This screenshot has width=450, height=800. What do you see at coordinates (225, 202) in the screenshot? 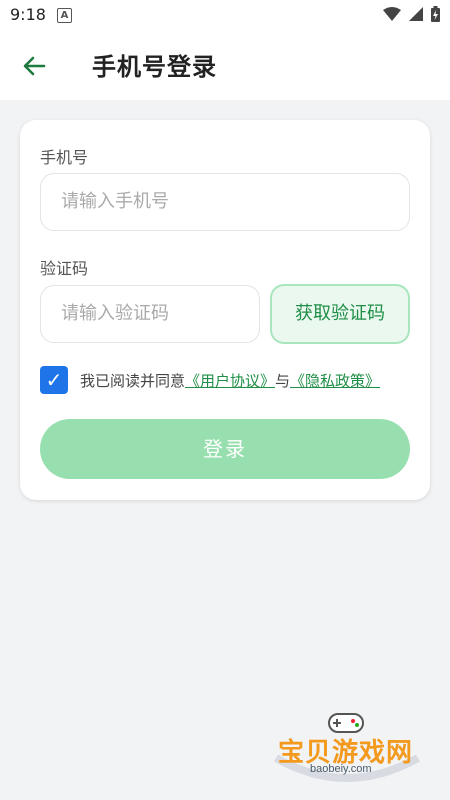
I see `phone-input: 请输入手机号` at bounding box center [225, 202].